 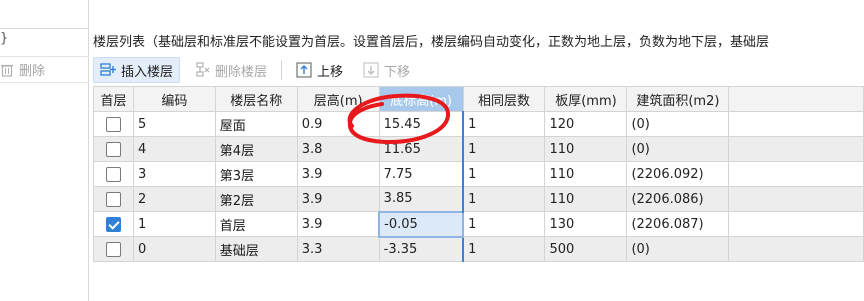 What do you see at coordinates (421, 149) in the screenshot?
I see `cell-elevation: 11.65` at bounding box center [421, 149].